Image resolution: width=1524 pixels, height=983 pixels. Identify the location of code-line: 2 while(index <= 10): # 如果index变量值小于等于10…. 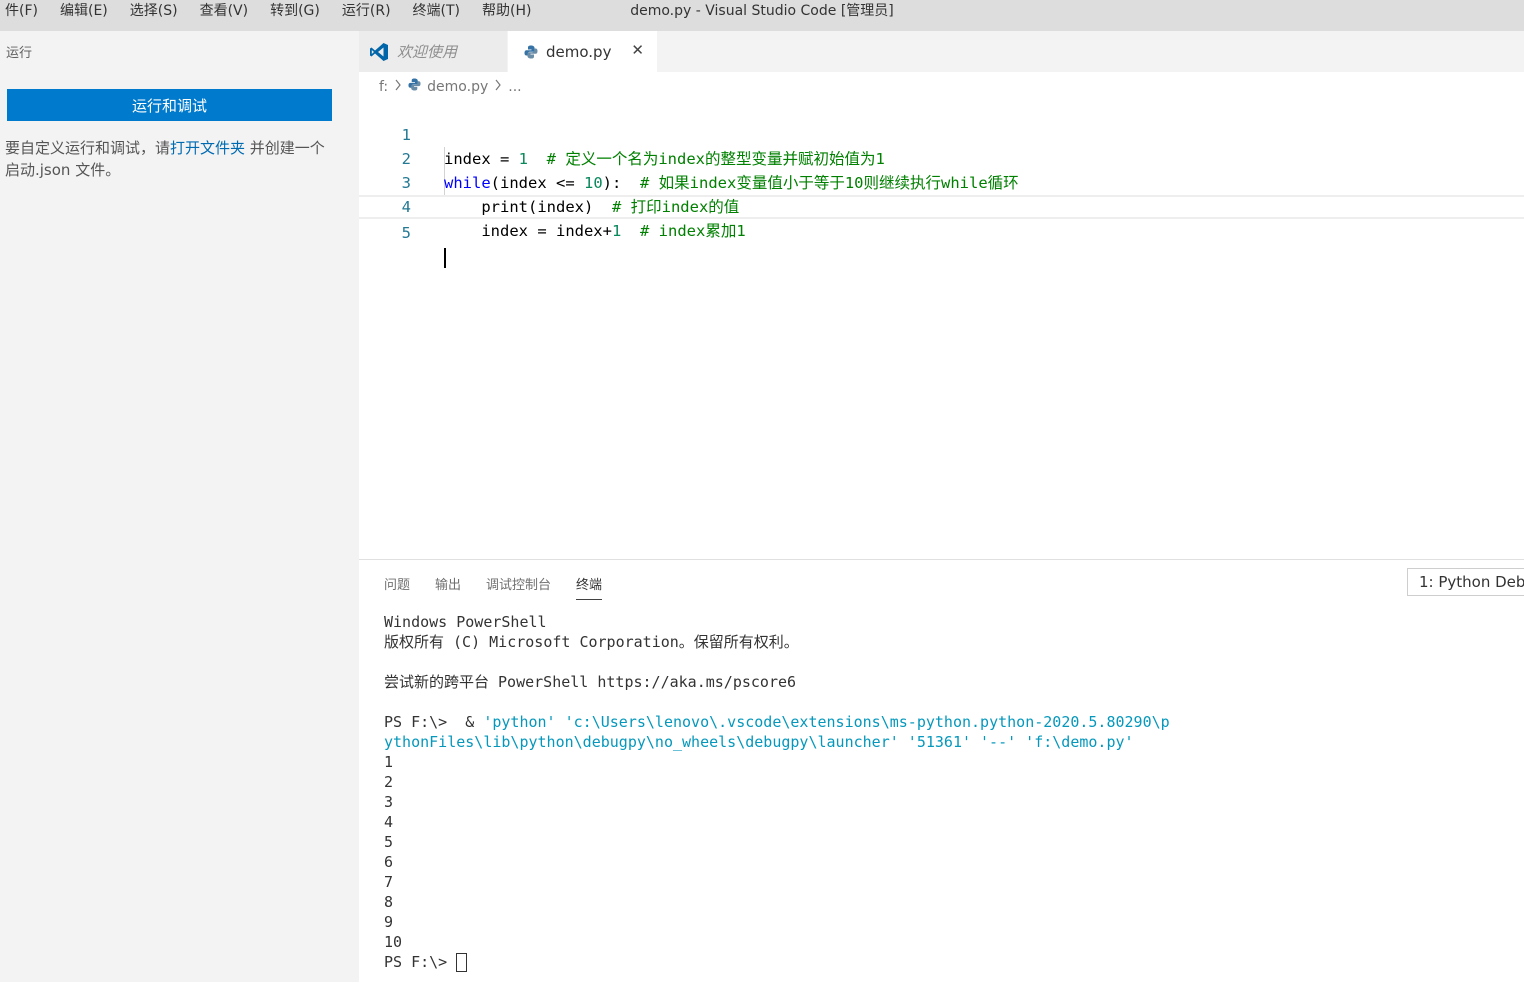
(941, 157).